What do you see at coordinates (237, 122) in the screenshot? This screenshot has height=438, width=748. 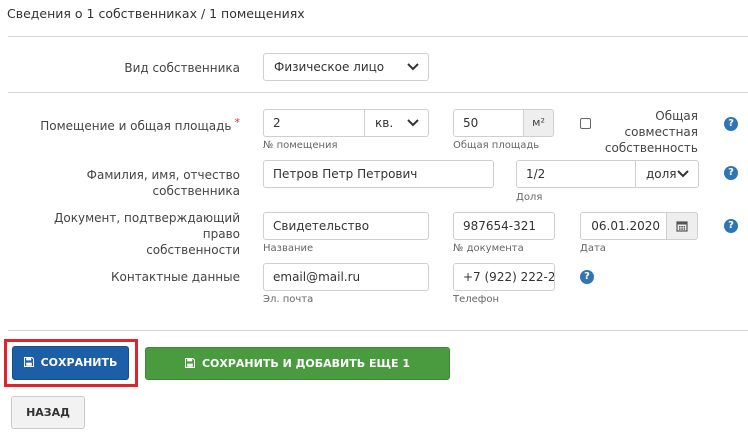 I see `required-asterisk: *` at bounding box center [237, 122].